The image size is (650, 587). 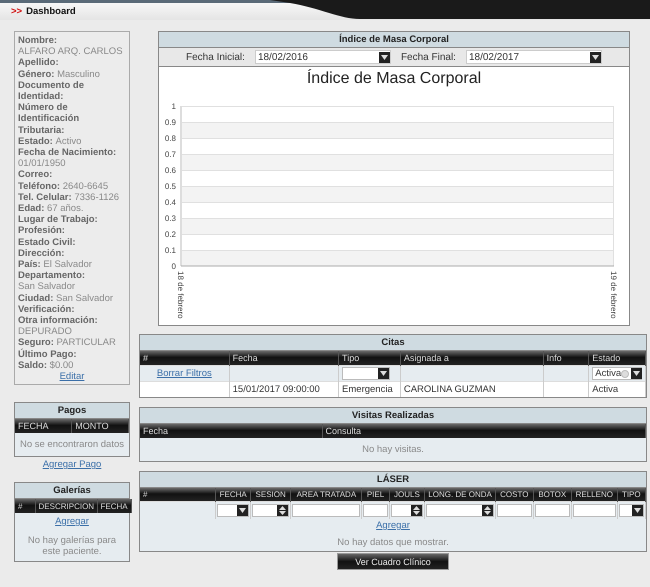 What do you see at coordinates (284, 389) in the screenshot?
I see `table-cell: 15/01/2017 09:00:00` at bounding box center [284, 389].